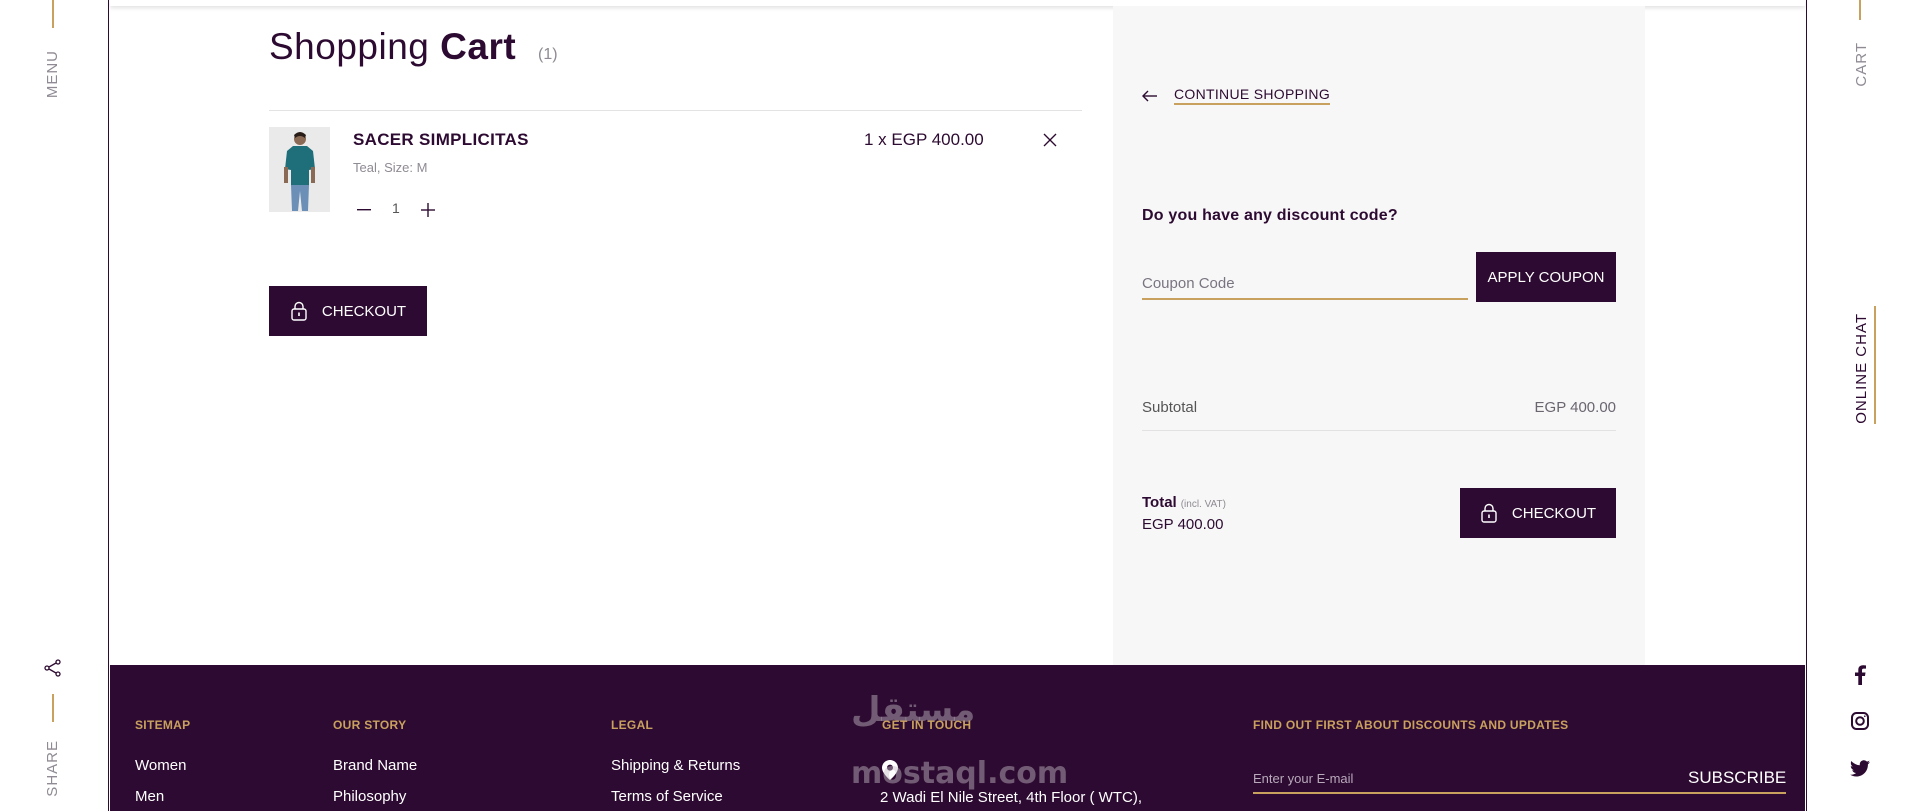 This screenshot has height=811, width=1920. I want to click on footer-address: 2 Wadi El Nile Street, 4th Floor ( WTC),, so click(1011, 797).